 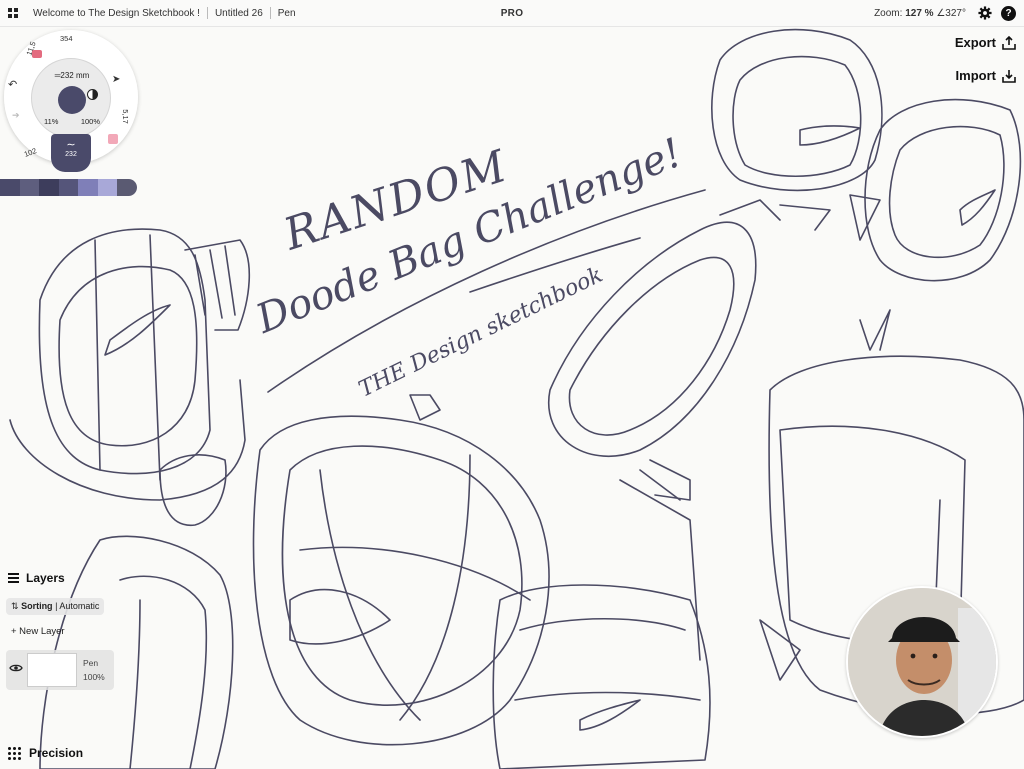 I want to click on layers-header: Layers, so click(x=36, y=578).